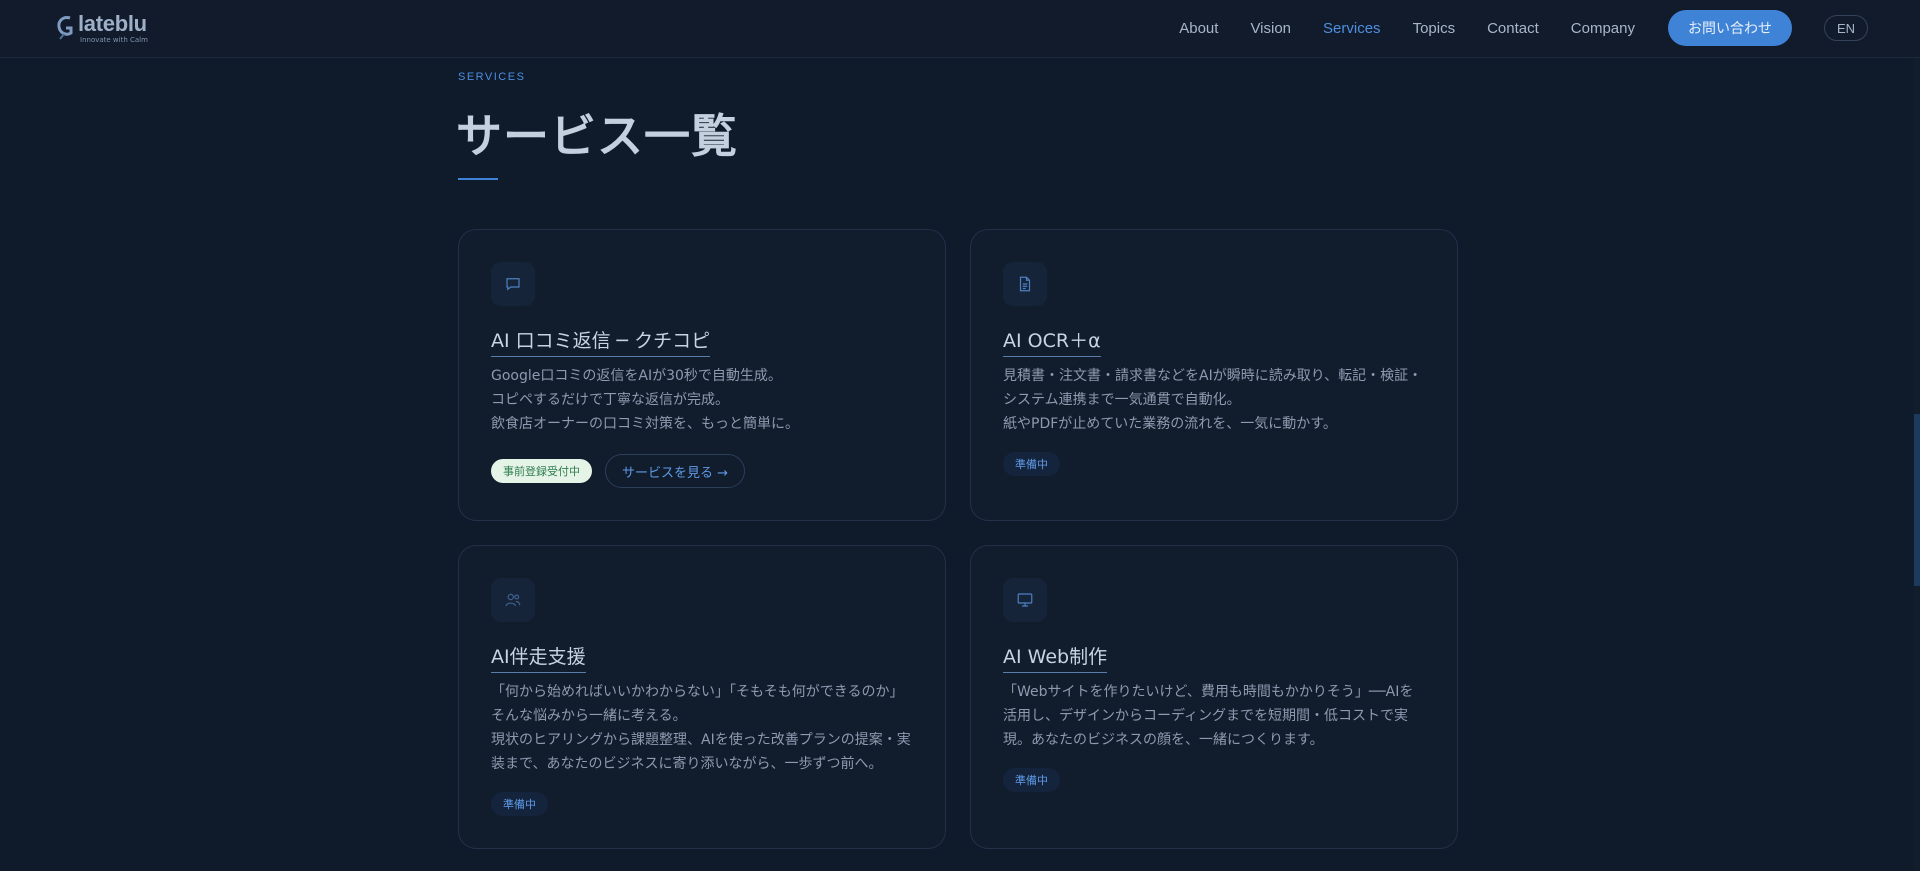  What do you see at coordinates (1025, 600) in the screenshot?
I see `monitor-icon` at bounding box center [1025, 600].